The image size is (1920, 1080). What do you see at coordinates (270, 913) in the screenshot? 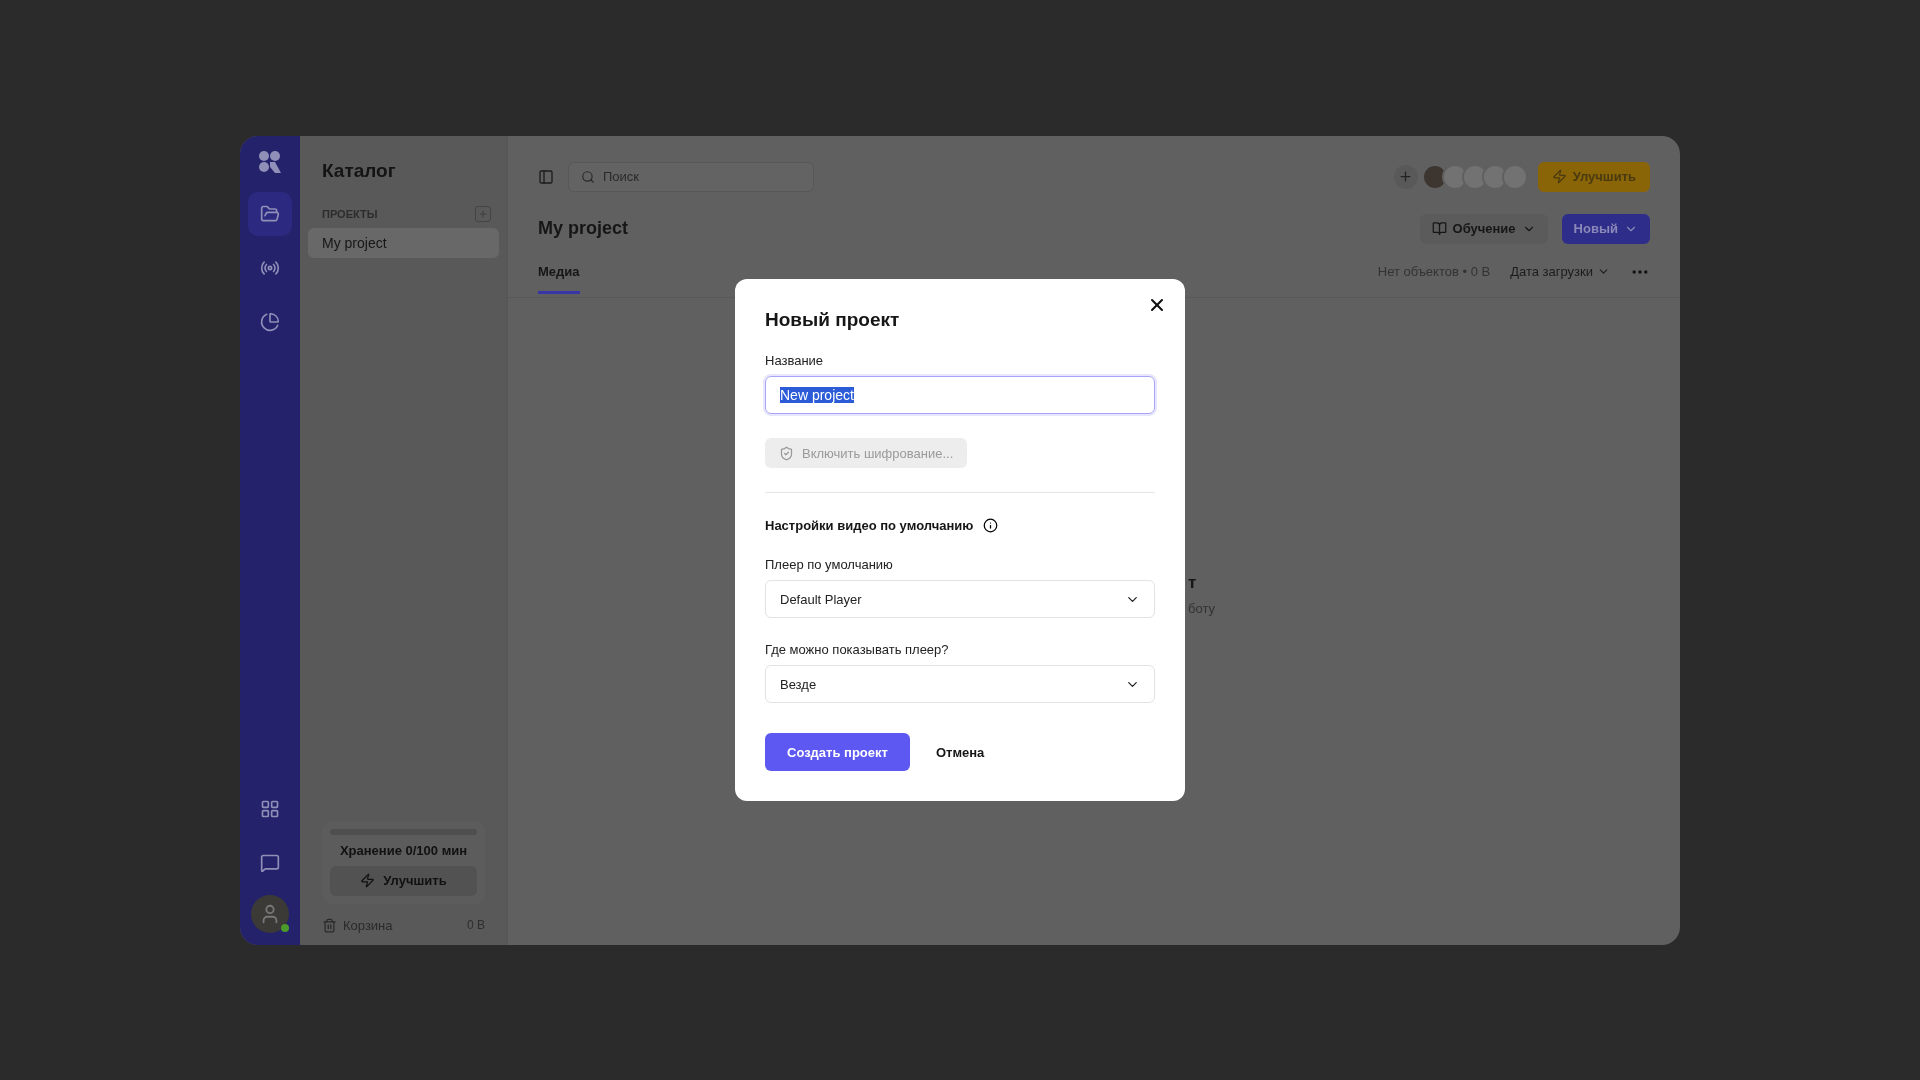
I see `user-avatar` at bounding box center [270, 913].